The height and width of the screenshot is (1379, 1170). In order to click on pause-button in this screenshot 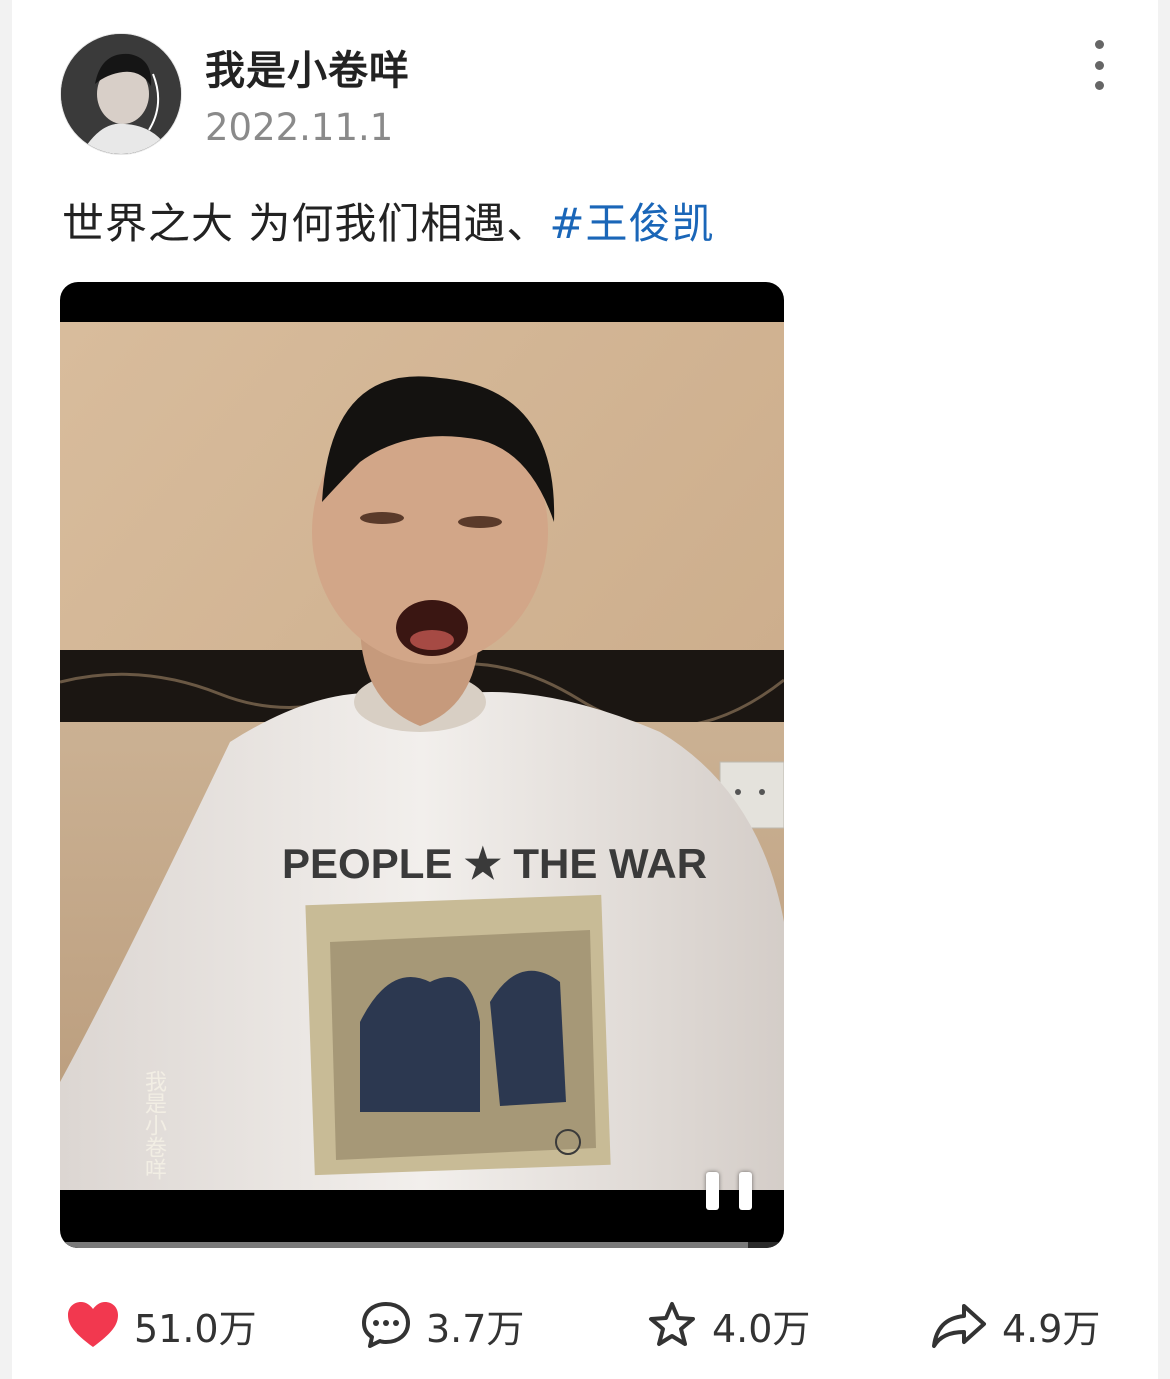, I will do `click(729, 1197)`.